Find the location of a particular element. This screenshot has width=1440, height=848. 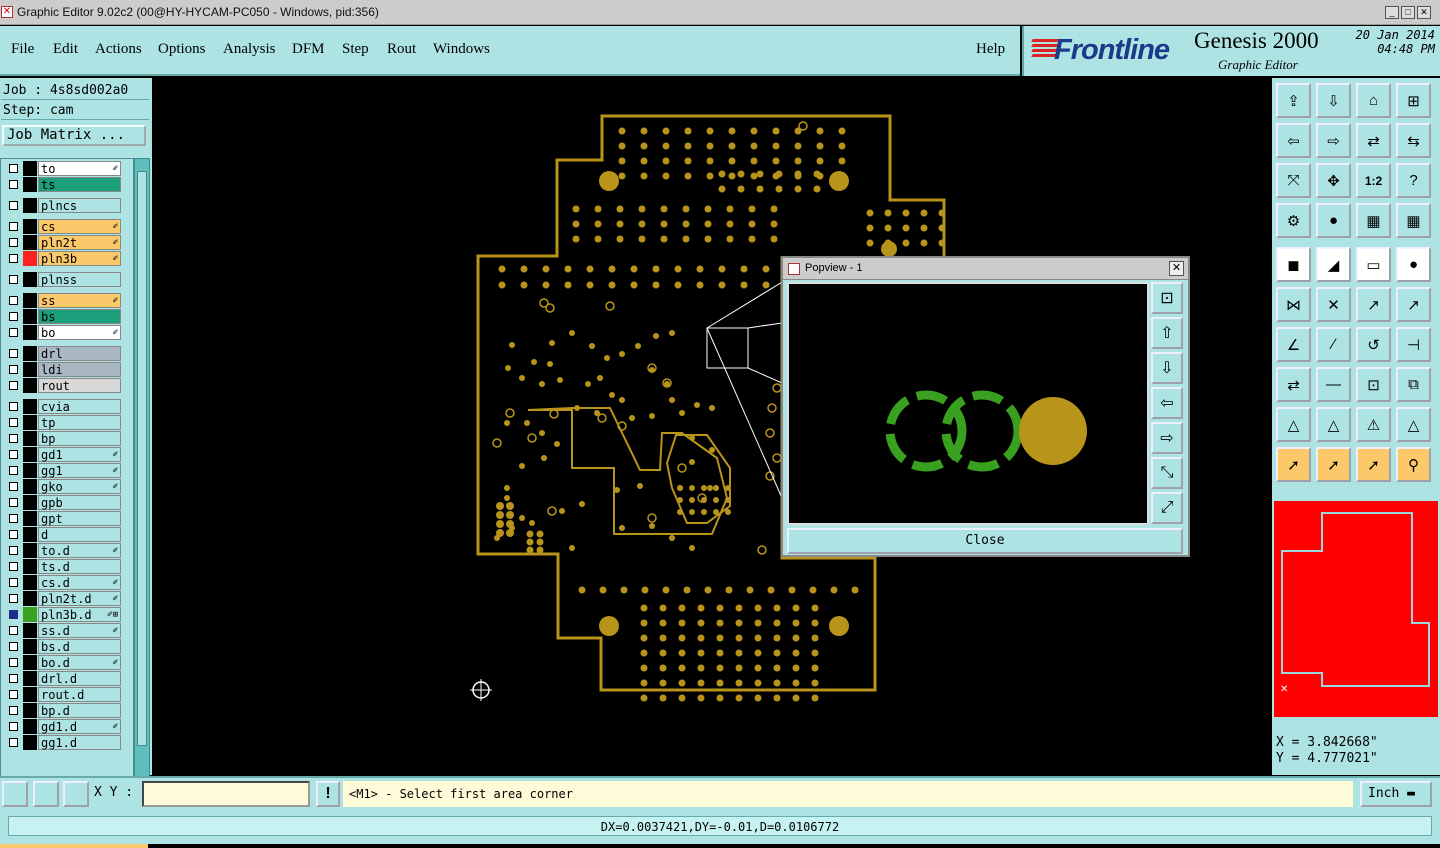

xy-input is located at coordinates (226, 794).